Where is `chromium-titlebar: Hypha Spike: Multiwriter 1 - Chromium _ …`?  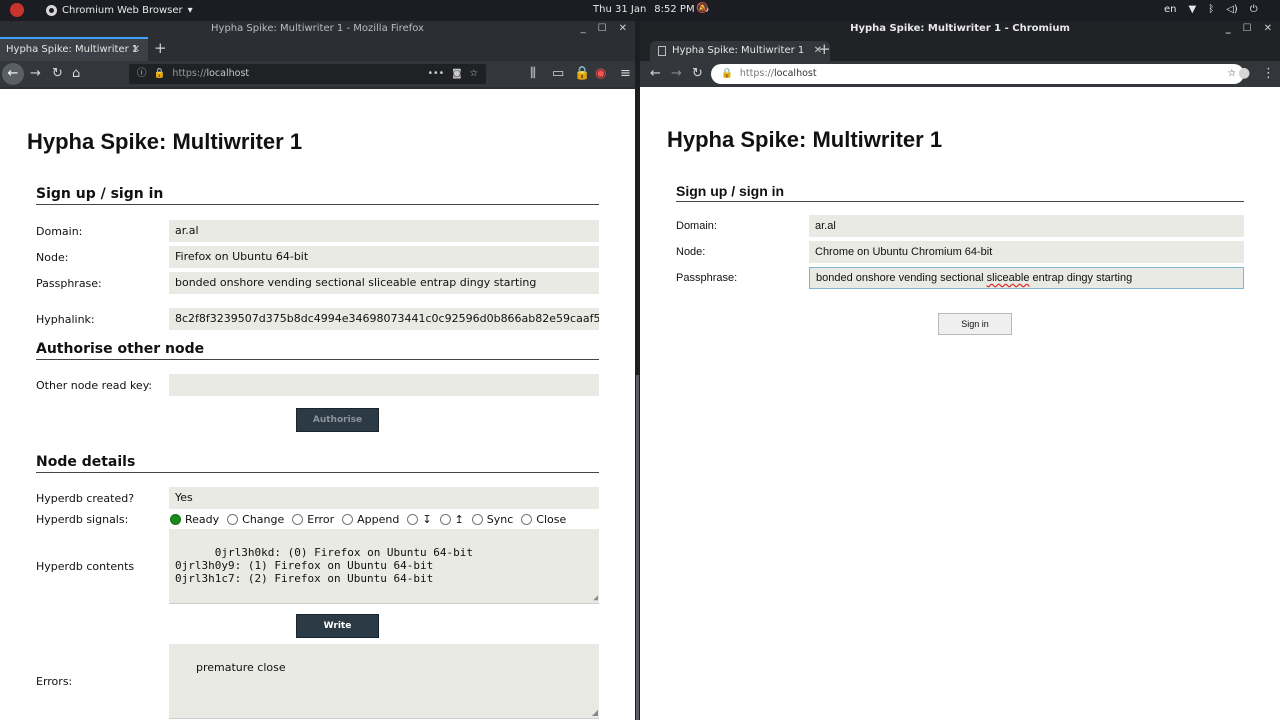
chromium-titlebar: Hypha Spike: Multiwriter 1 - Chromium _ … is located at coordinates (960, 29).